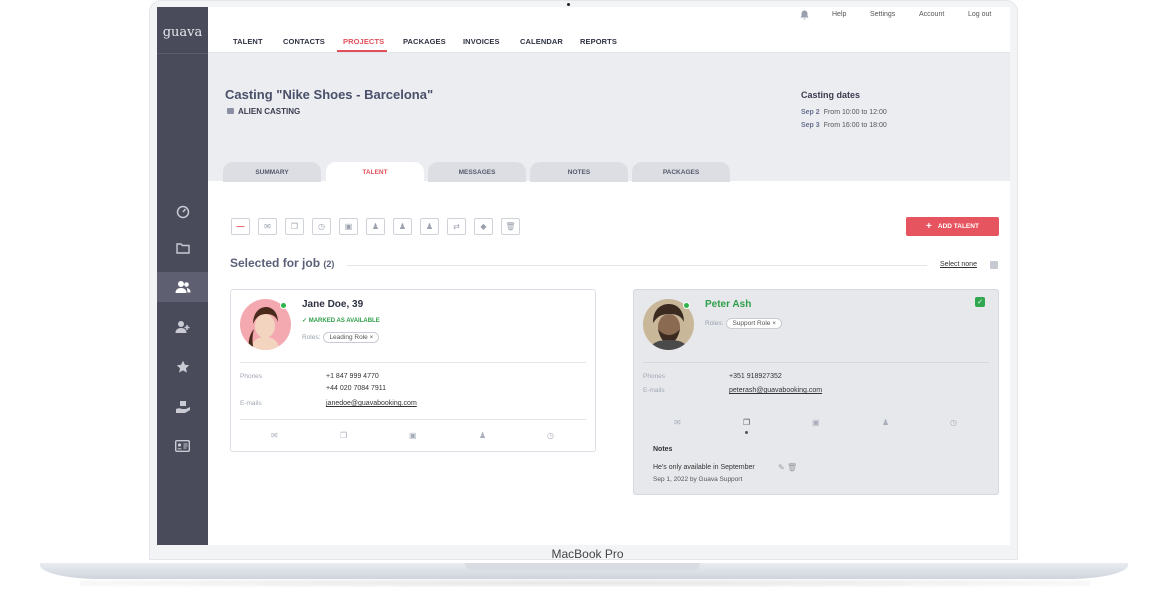 The height and width of the screenshot is (594, 1175). Describe the element at coordinates (980, 302) in the screenshot. I see `selected-checkbox: ✓` at that location.